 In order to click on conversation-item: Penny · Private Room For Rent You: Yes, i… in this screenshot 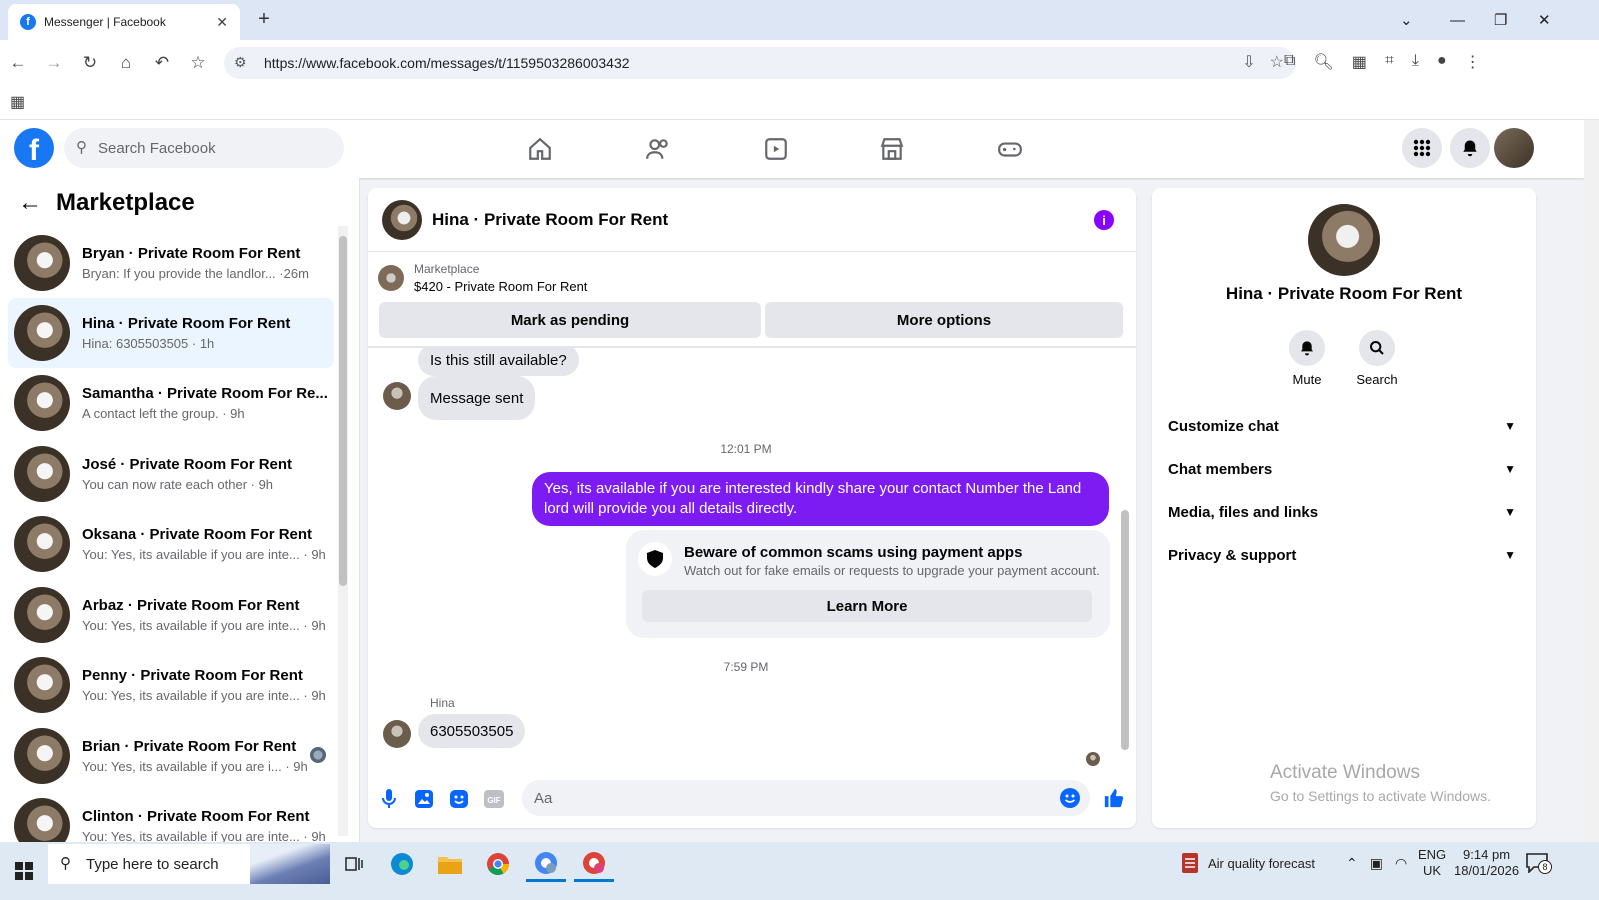, I will do `click(171, 685)`.